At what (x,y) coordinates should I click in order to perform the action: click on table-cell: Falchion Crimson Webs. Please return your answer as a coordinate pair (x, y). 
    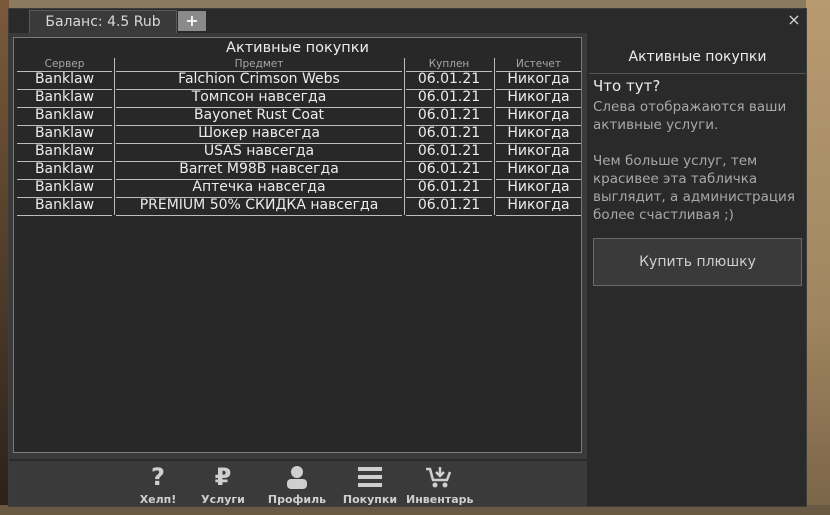
    Looking at the image, I should click on (259, 80).